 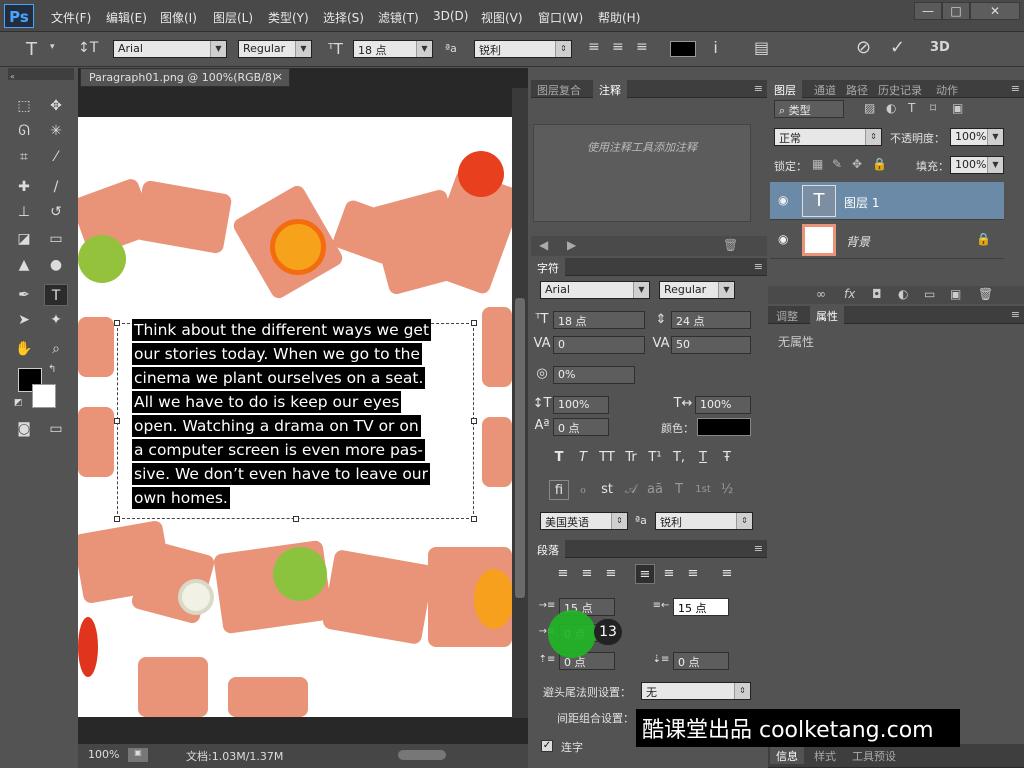 I want to click on lock-pixels-icon: ✎, so click(x=837, y=164).